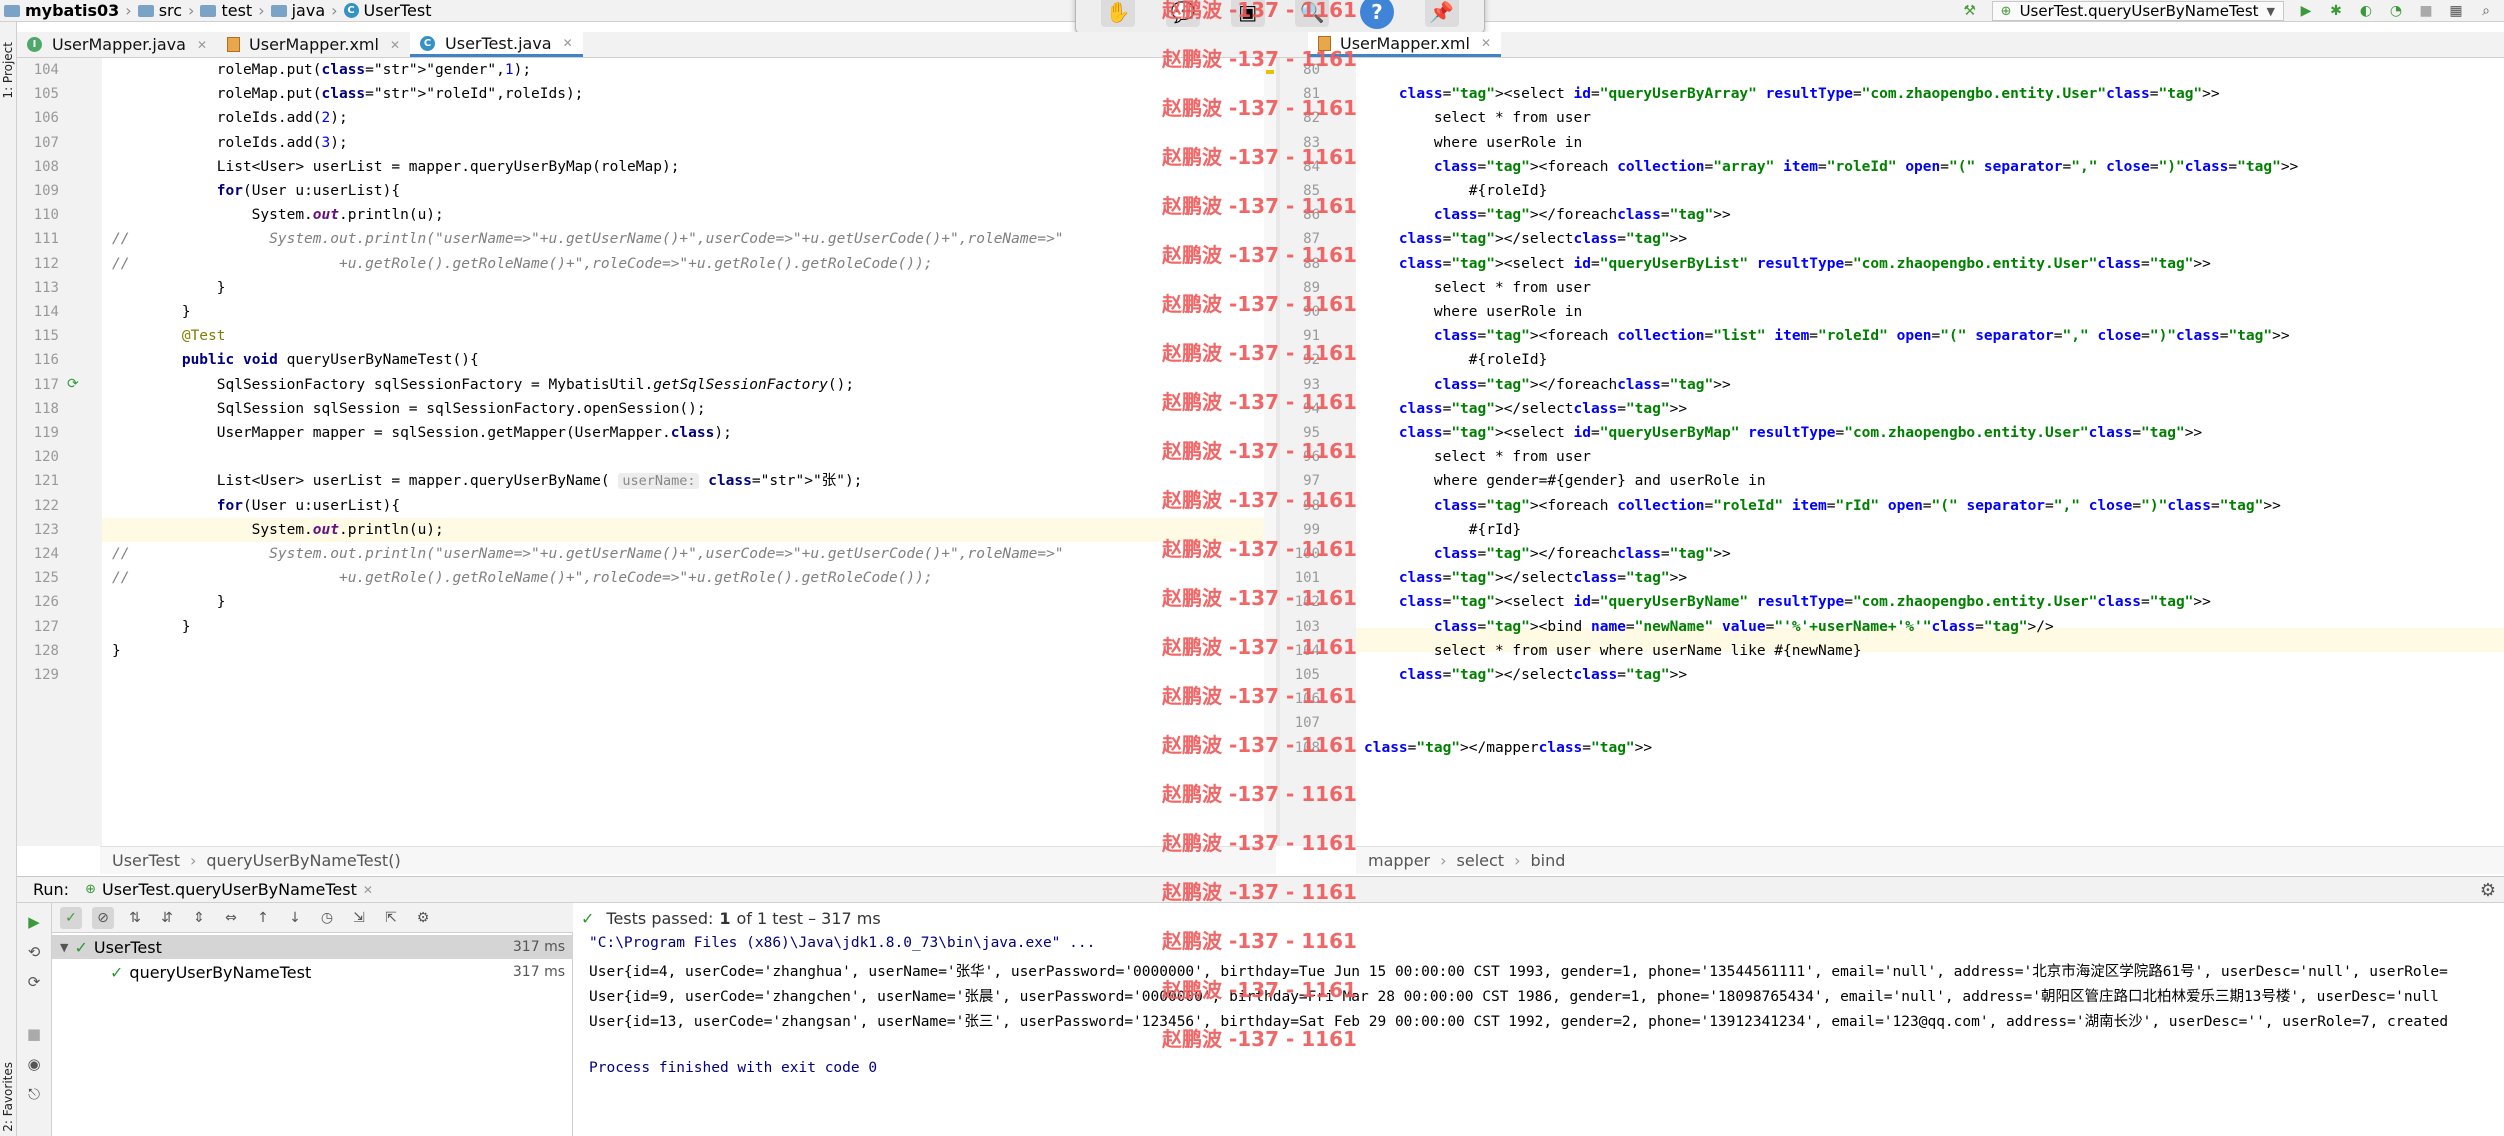  I want to click on toggle-auto-test-icon: ⟳, so click(34, 982).